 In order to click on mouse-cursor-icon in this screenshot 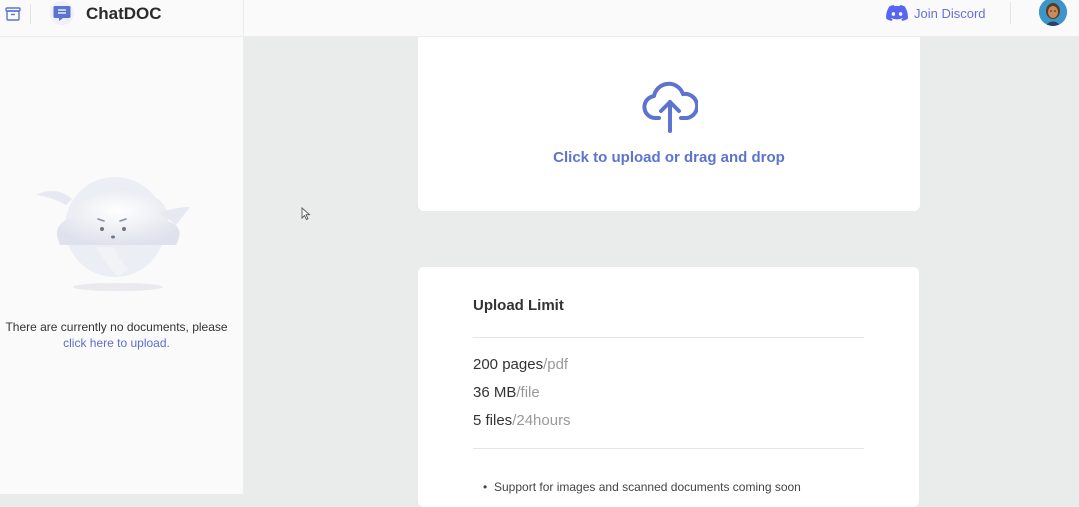, I will do `click(306, 214)`.